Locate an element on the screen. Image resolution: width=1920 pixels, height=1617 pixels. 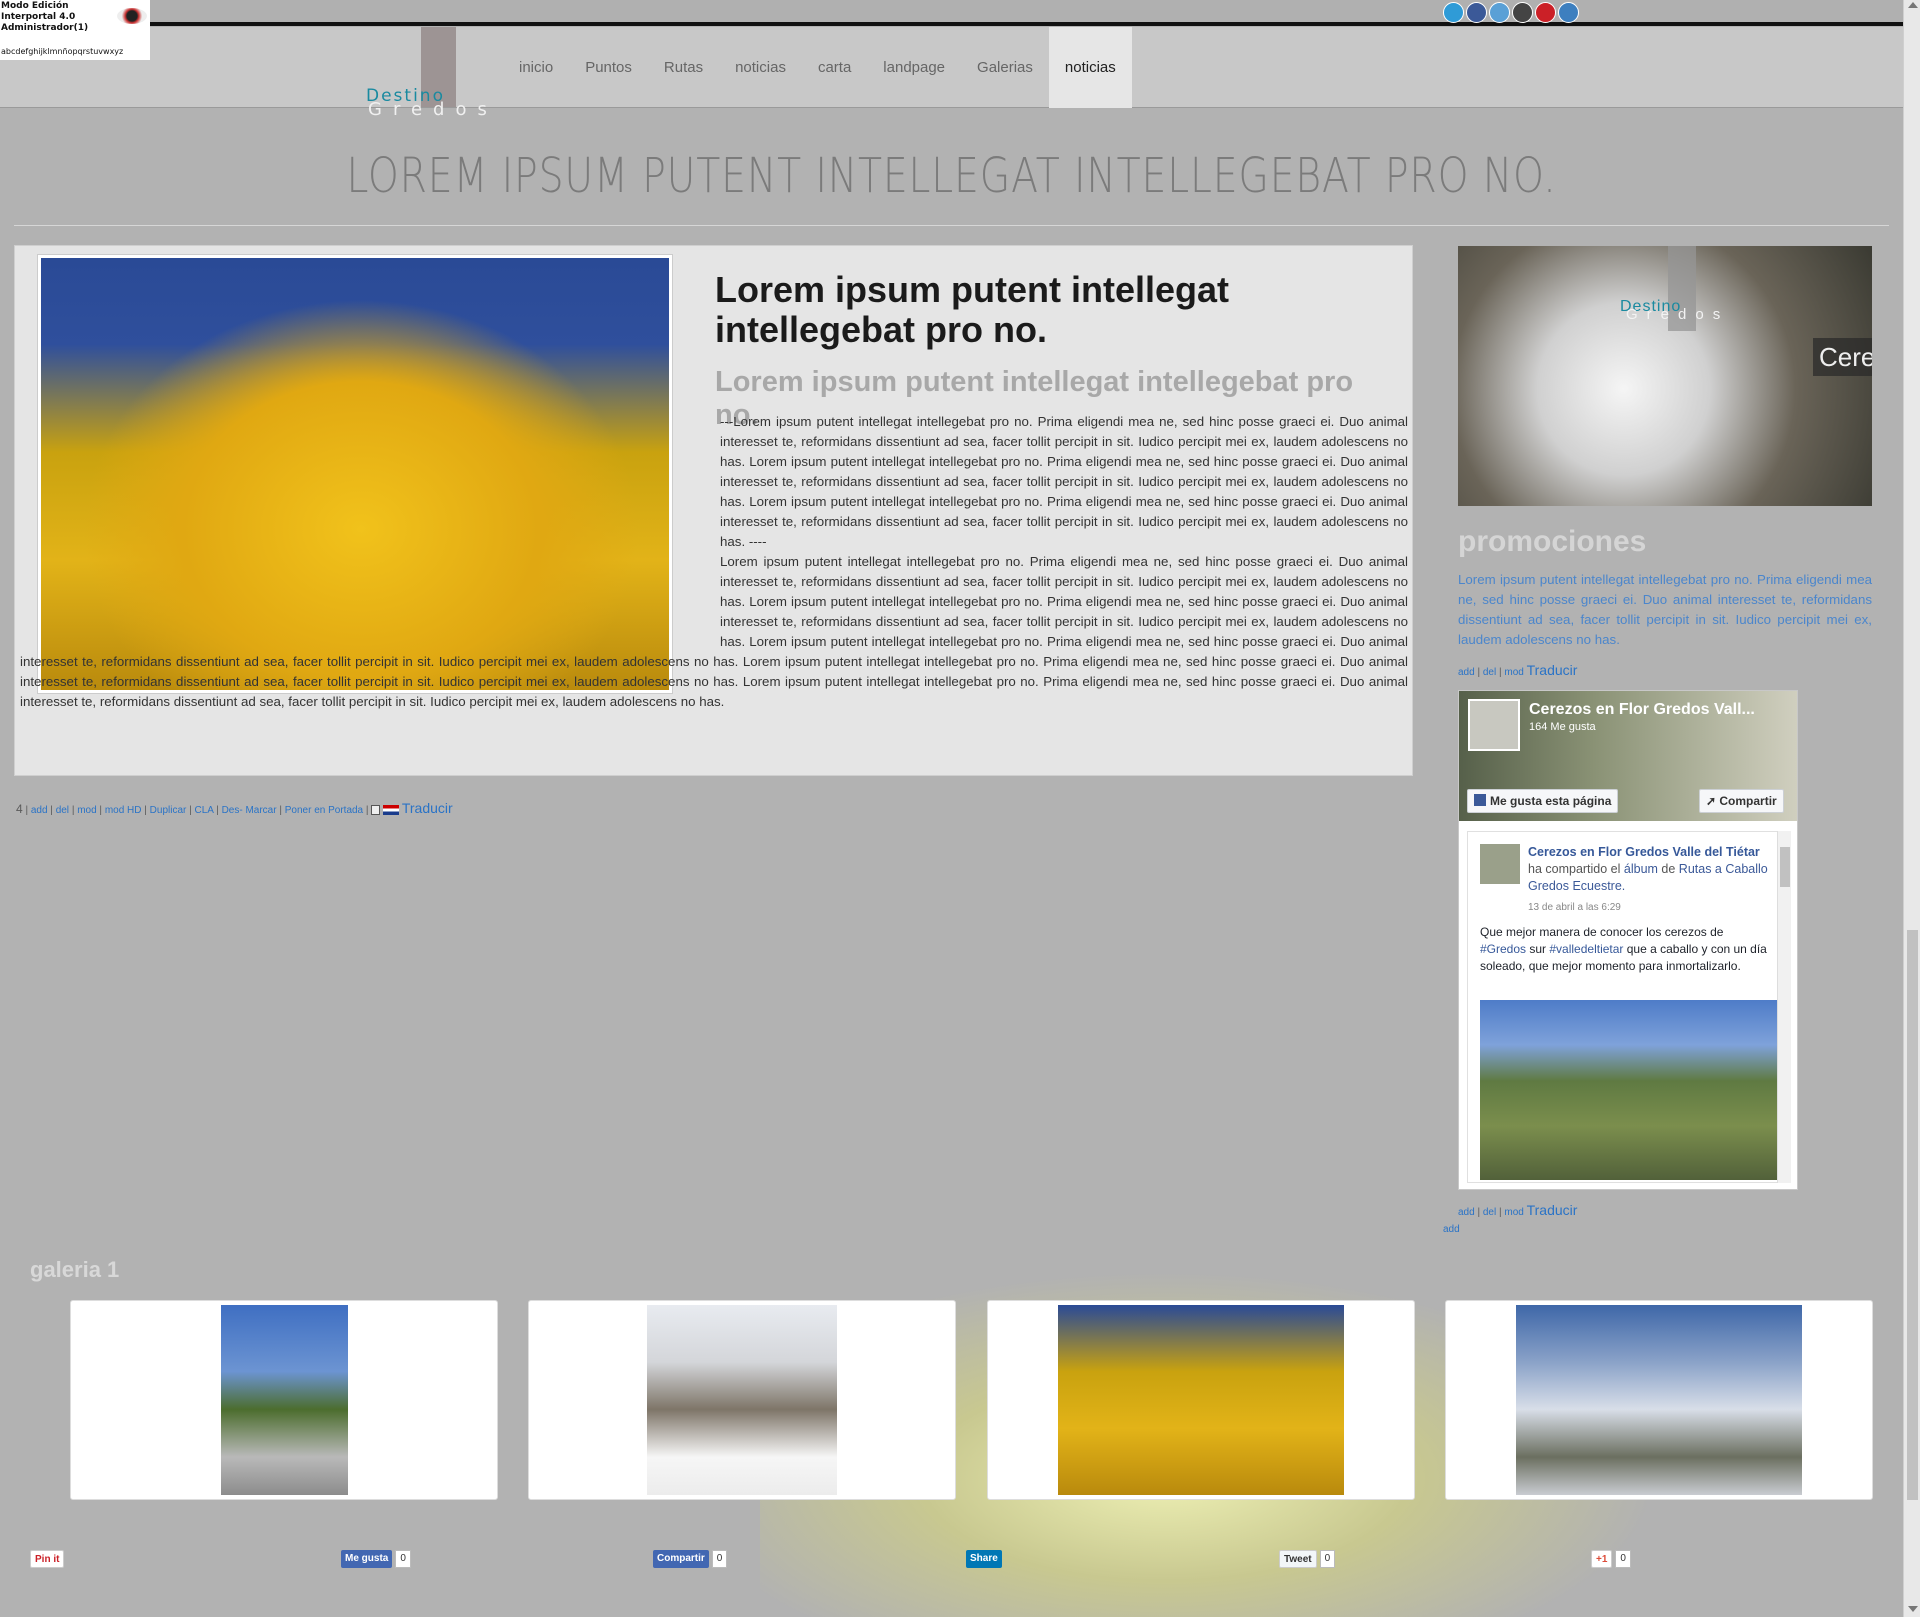
page-scrollbar is located at coordinates (1911, 808).